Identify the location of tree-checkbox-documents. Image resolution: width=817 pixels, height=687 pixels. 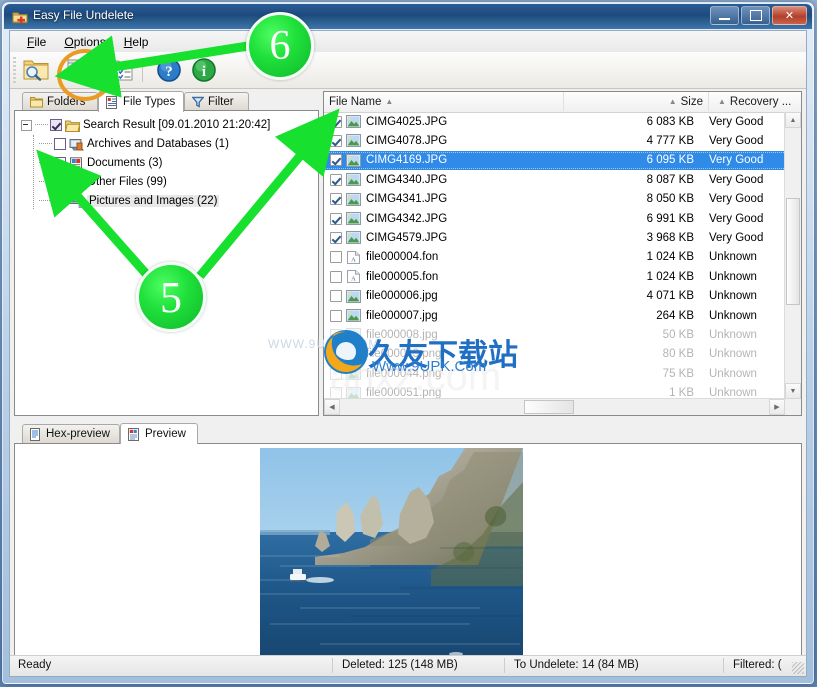
(60, 163).